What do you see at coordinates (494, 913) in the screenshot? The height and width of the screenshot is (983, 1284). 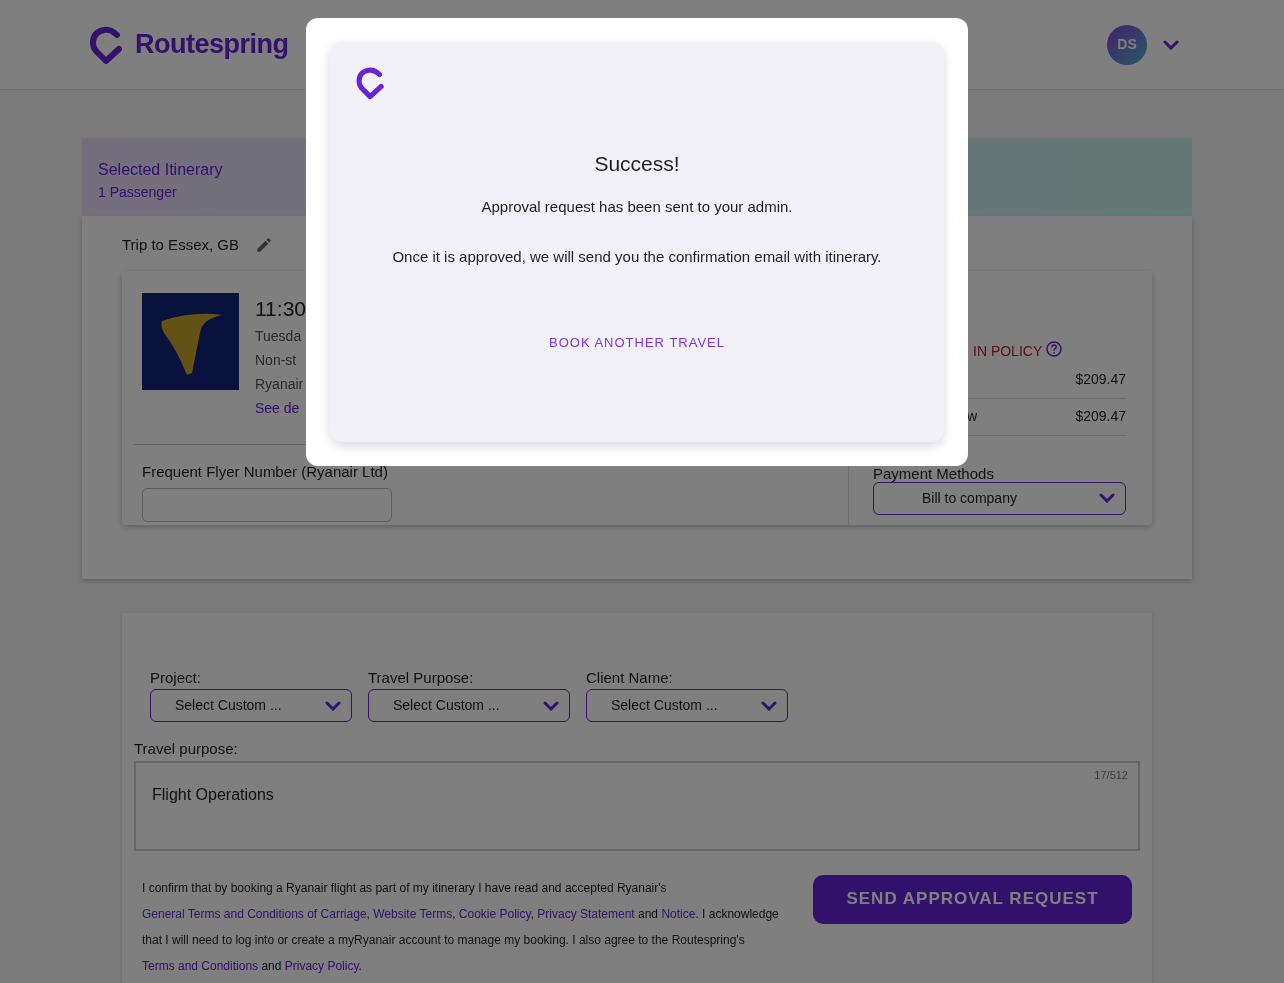 I see `terms-link: Cookie Policy` at bounding box center [494, 913].